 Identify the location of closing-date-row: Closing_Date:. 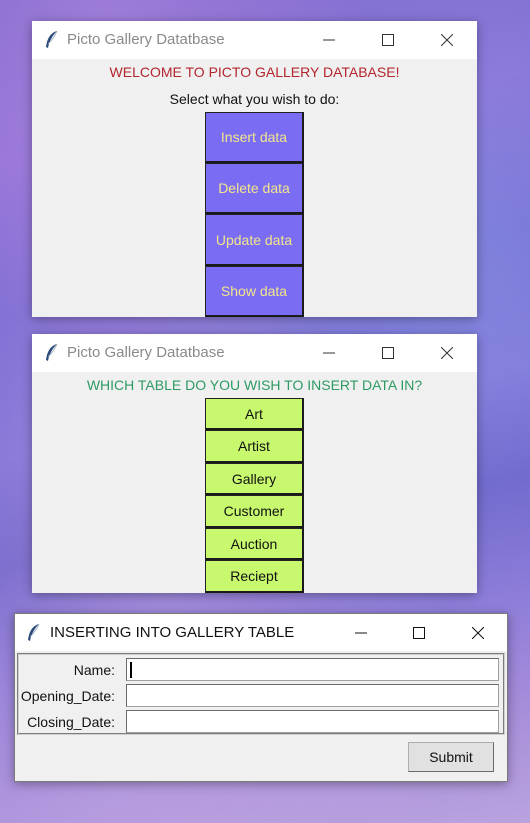
(261, 723).